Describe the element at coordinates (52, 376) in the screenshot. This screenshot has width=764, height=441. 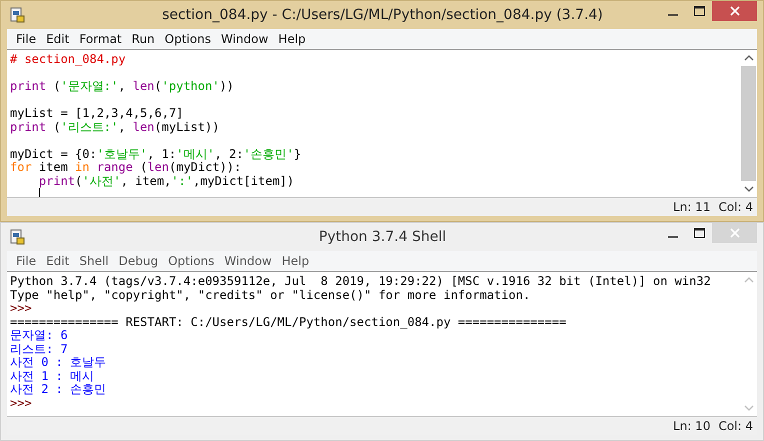
I see `output-line: 사전 1 : 메시` at that location.